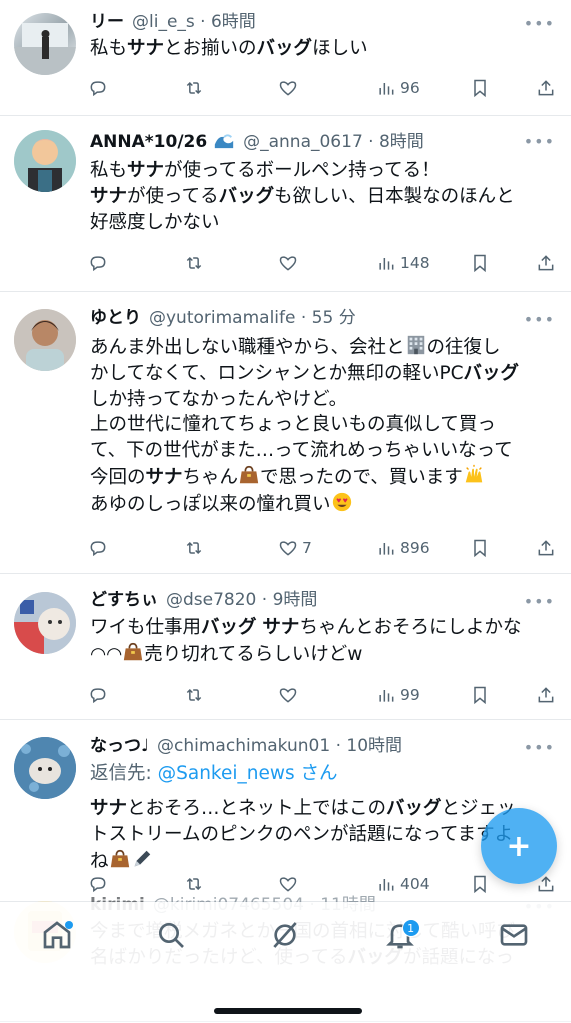 Image resolution: width=571 pixels, height=1023 pixels. I want to click on mail-icon, so click(514, 935).